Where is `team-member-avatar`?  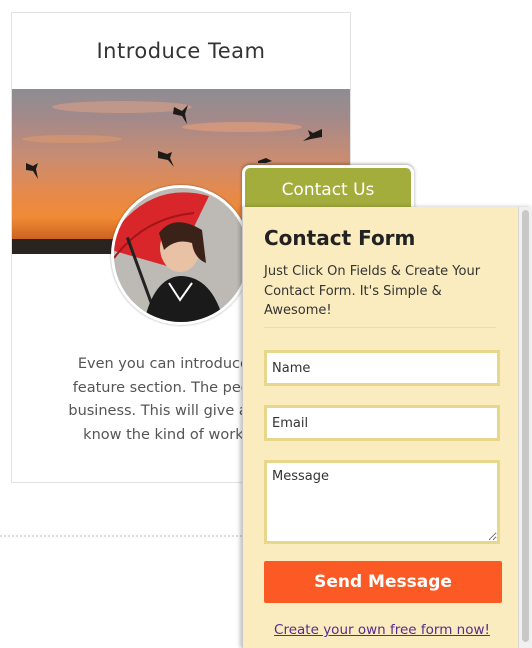 team-member-avatar is located at coordinates (181, 255).